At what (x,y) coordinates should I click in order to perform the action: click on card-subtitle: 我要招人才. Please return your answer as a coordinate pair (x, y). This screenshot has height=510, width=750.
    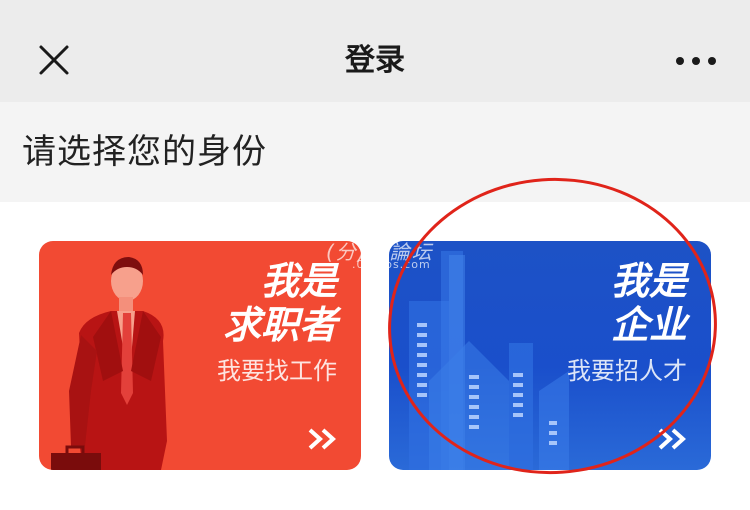
    Looking at the image, I should click on (627, 371).